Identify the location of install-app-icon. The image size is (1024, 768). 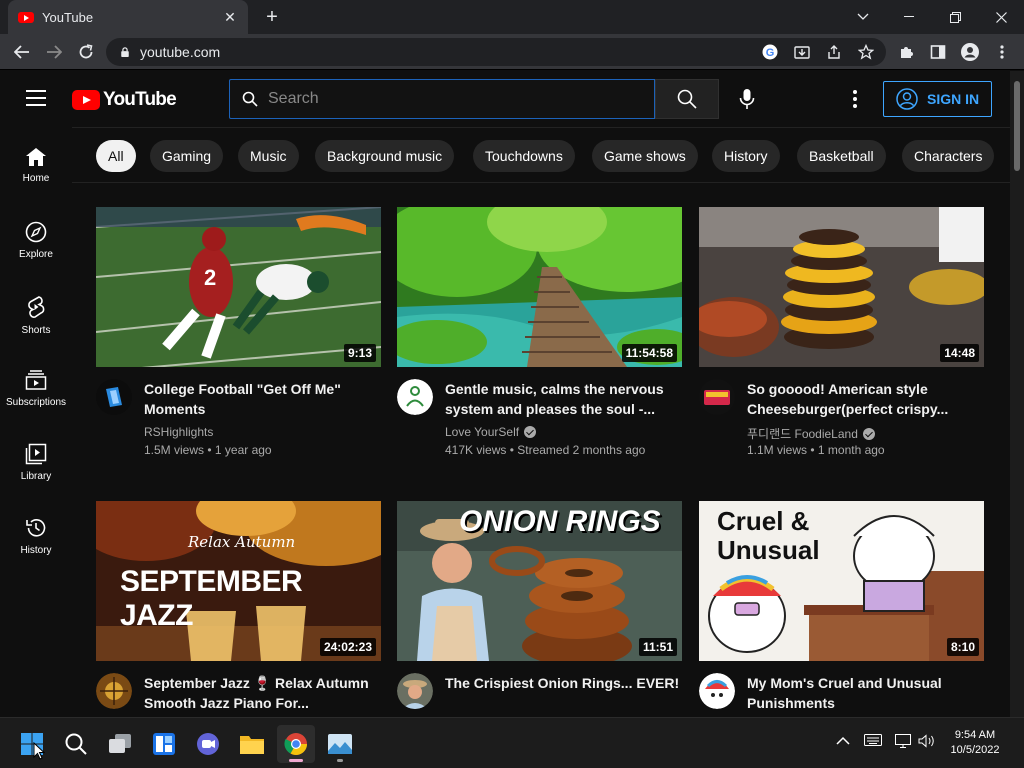
(802, 52).